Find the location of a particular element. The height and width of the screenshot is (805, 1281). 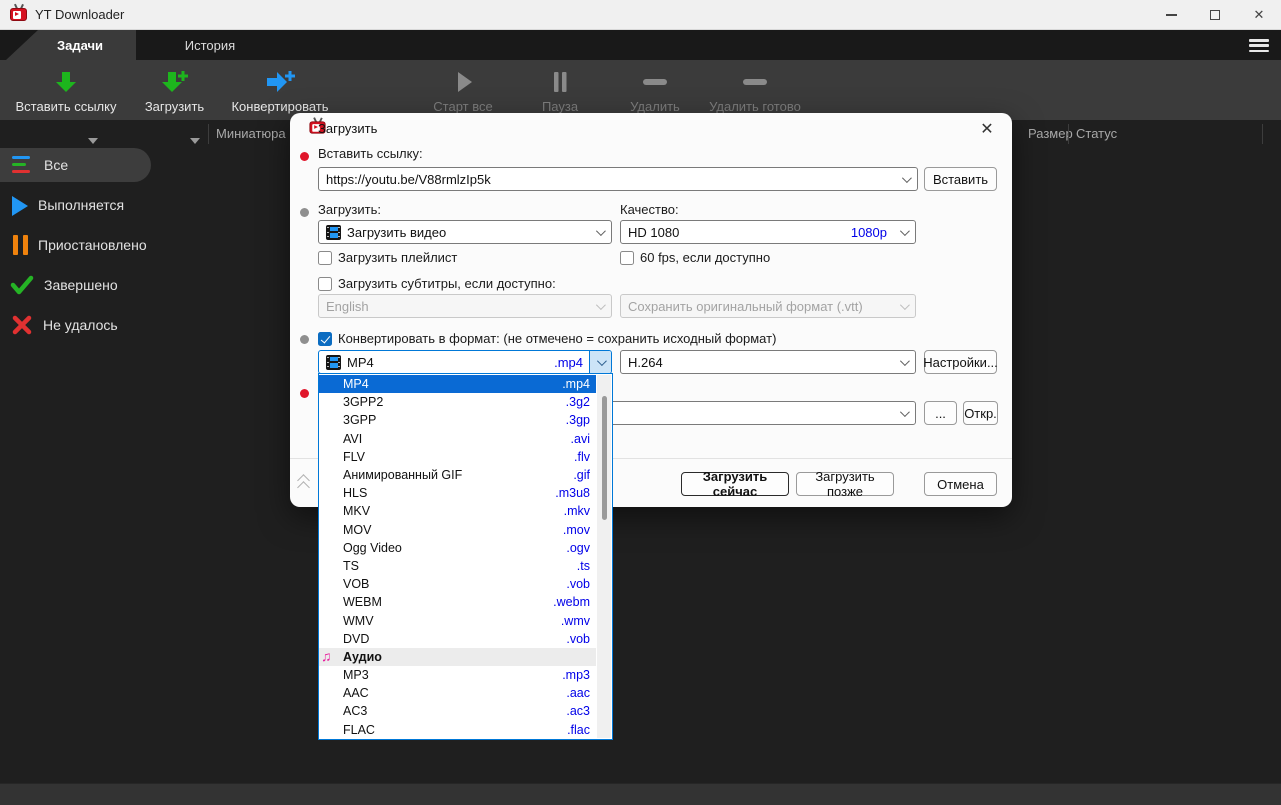

window-titlebar: YT Downloader ✕ is located at coordinates (640, 15).